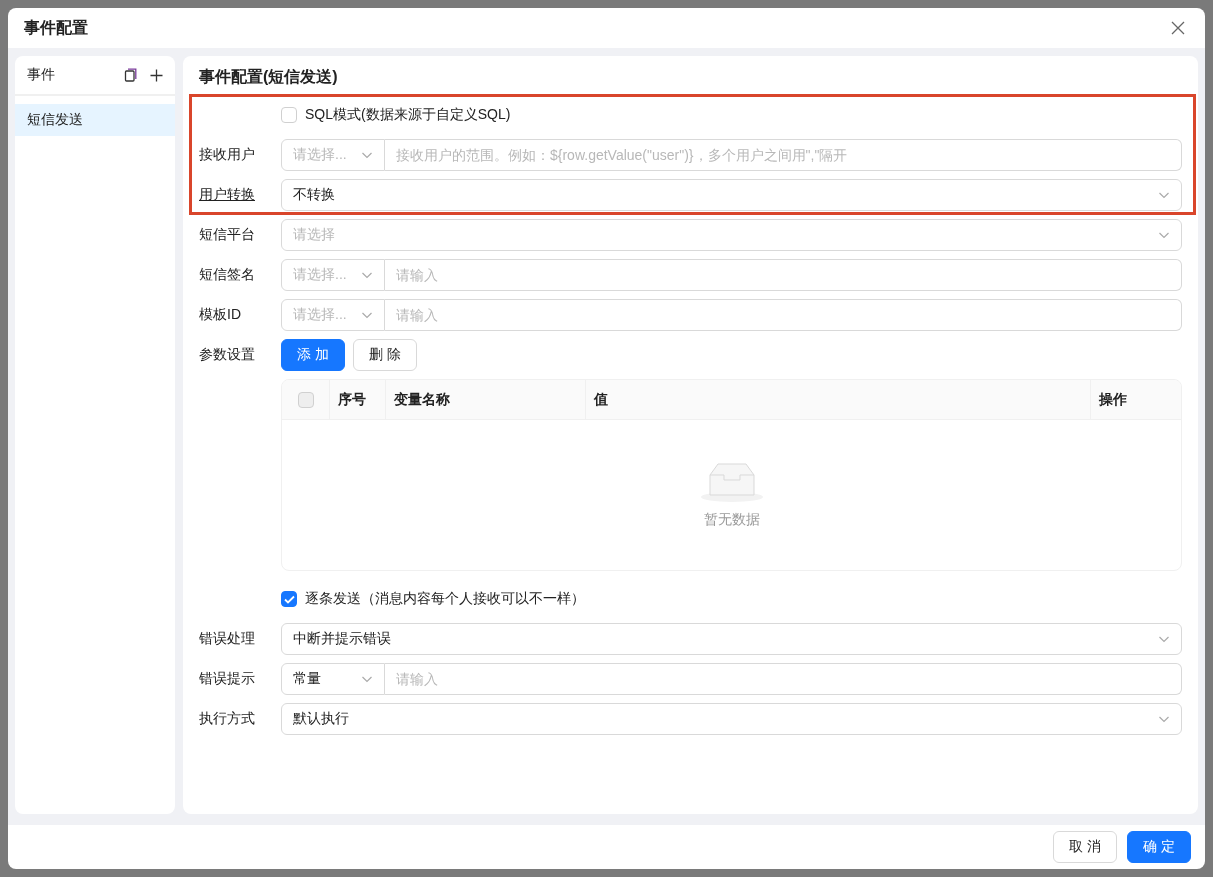 The width and height of the screenshot is (1213, 877). What do you see at coordinates (227, 355) in the screenshot?
I see `field-label: 参数设置` at bounding box center [227, 355].